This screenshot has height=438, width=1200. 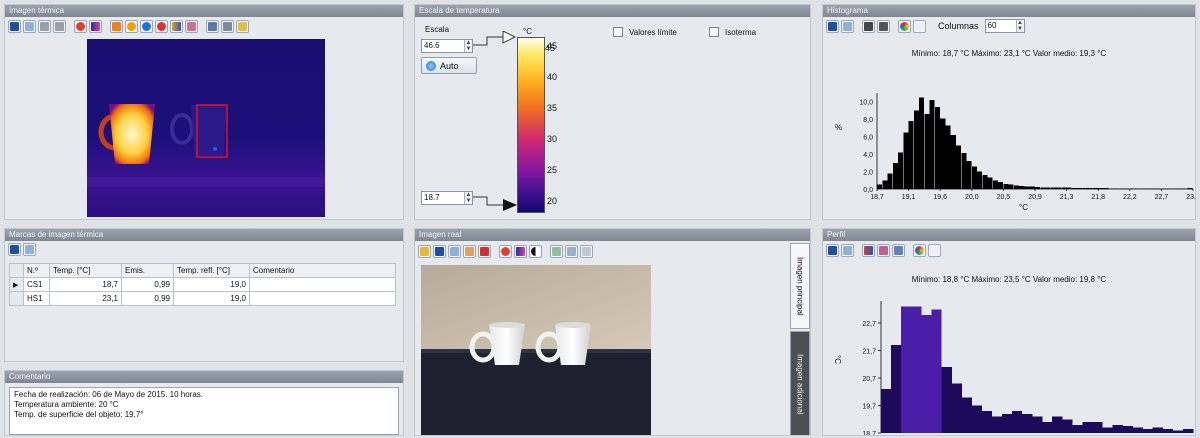 I want to click on image-icon, so click(x=191, y=26).